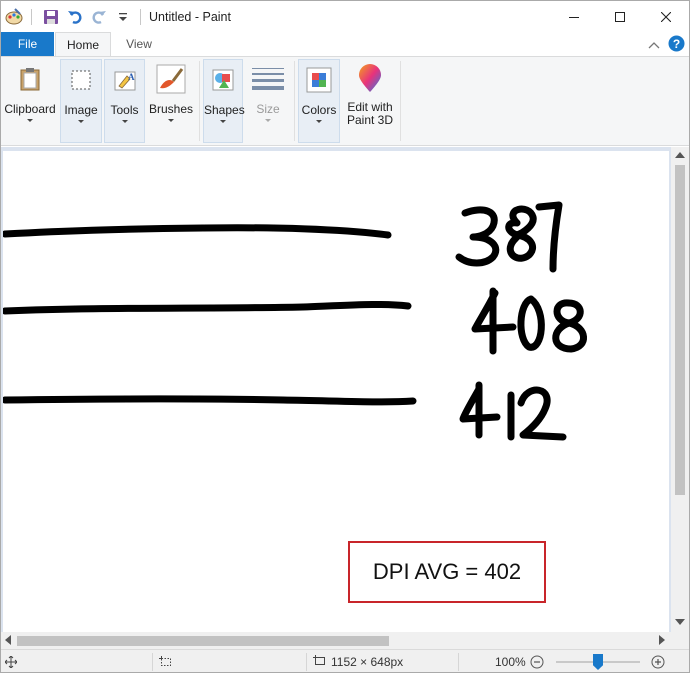  What do you see at coordinates (370, 79) in the screenshot?
I see `paint3d-icon` at bounding box center [370, 79].